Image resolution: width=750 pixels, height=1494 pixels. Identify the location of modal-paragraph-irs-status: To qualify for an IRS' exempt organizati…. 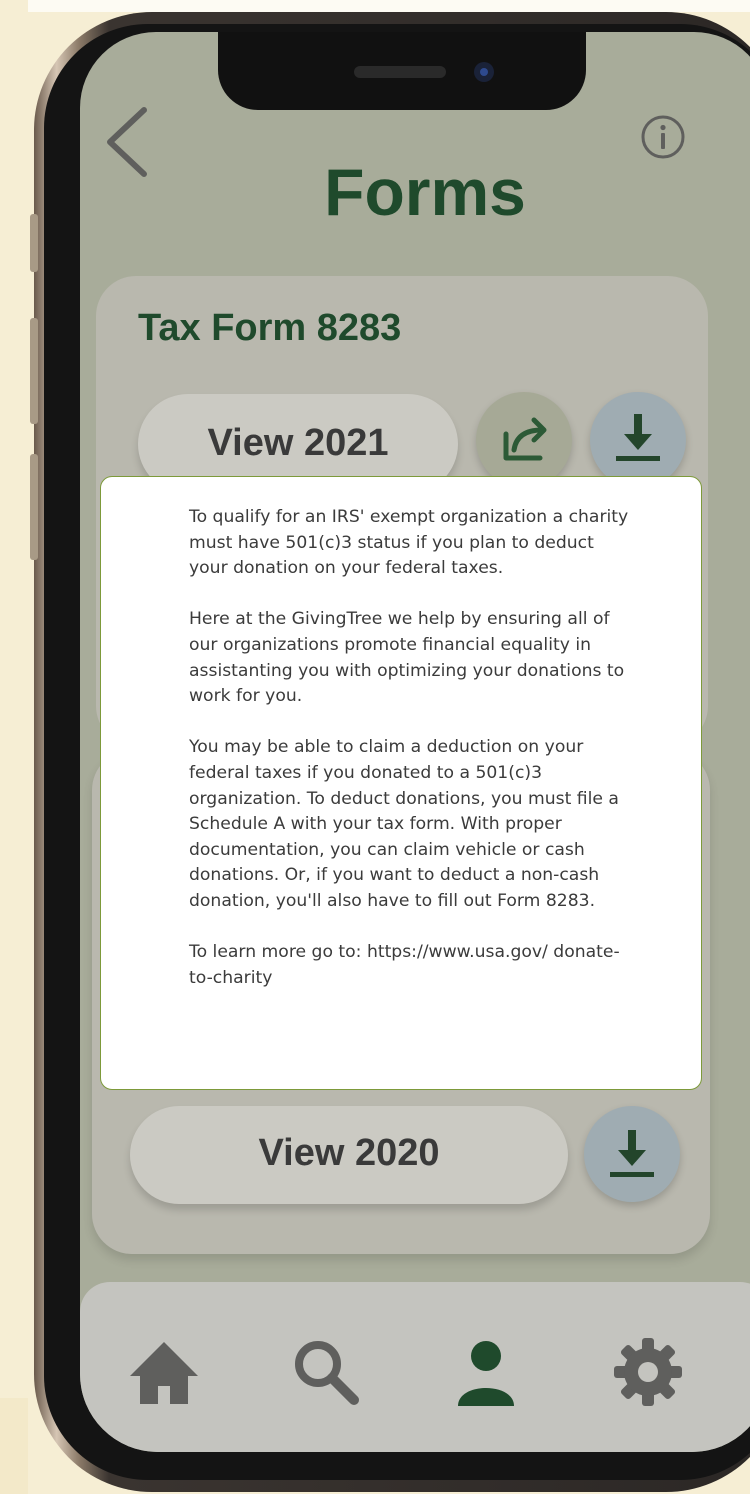
(409, 543).